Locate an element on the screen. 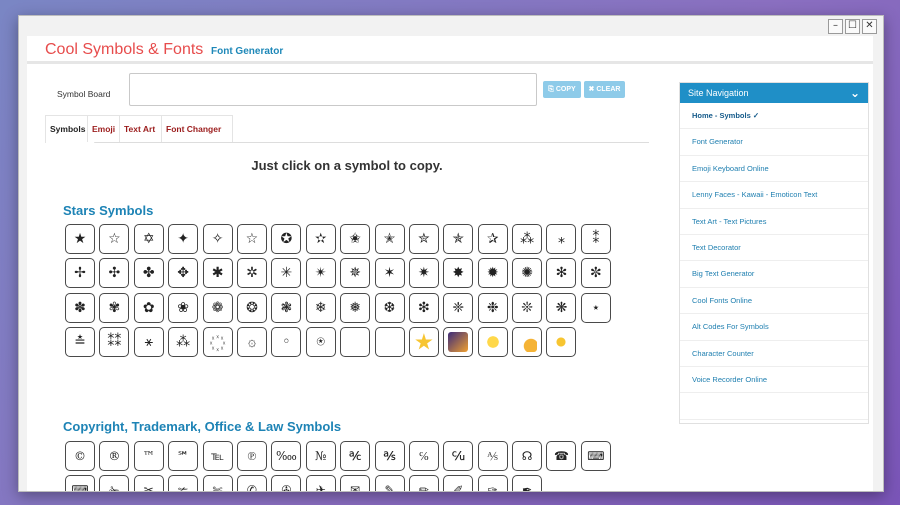  symbol-cell: ✼ is located at coordinates (595, 273).